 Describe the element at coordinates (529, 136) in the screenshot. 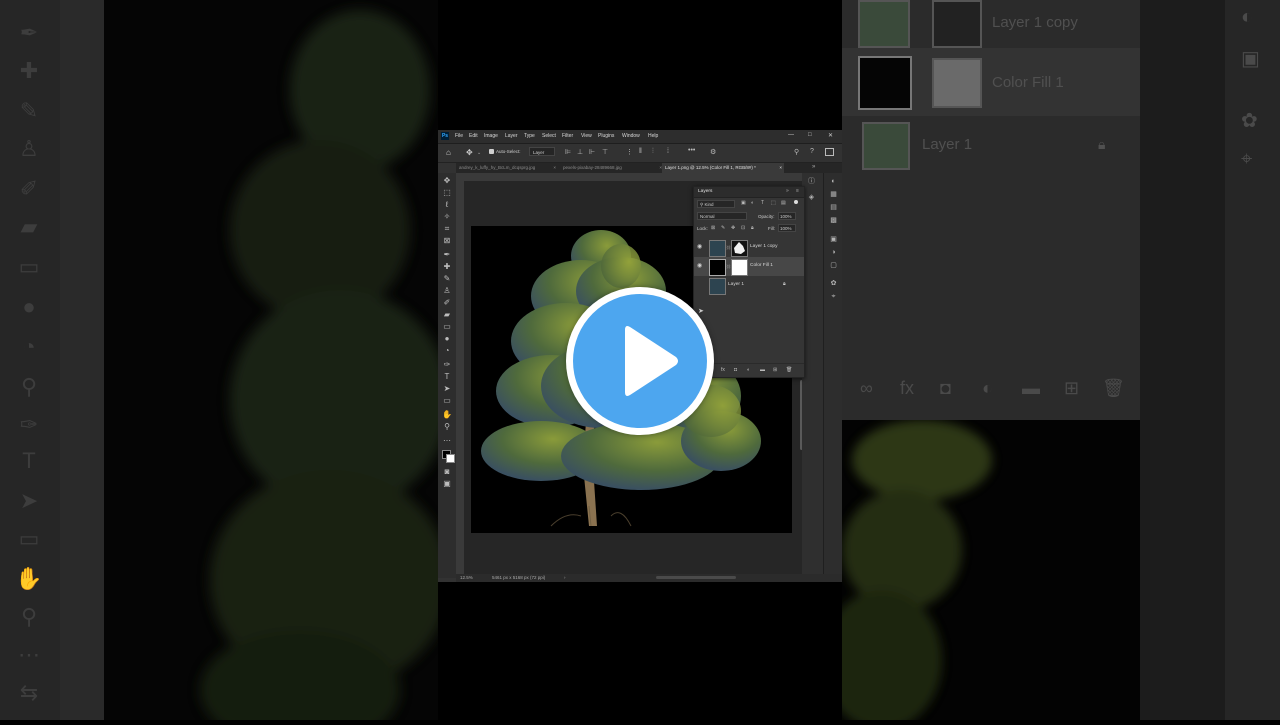

I see `menu-type: Type` at that location.